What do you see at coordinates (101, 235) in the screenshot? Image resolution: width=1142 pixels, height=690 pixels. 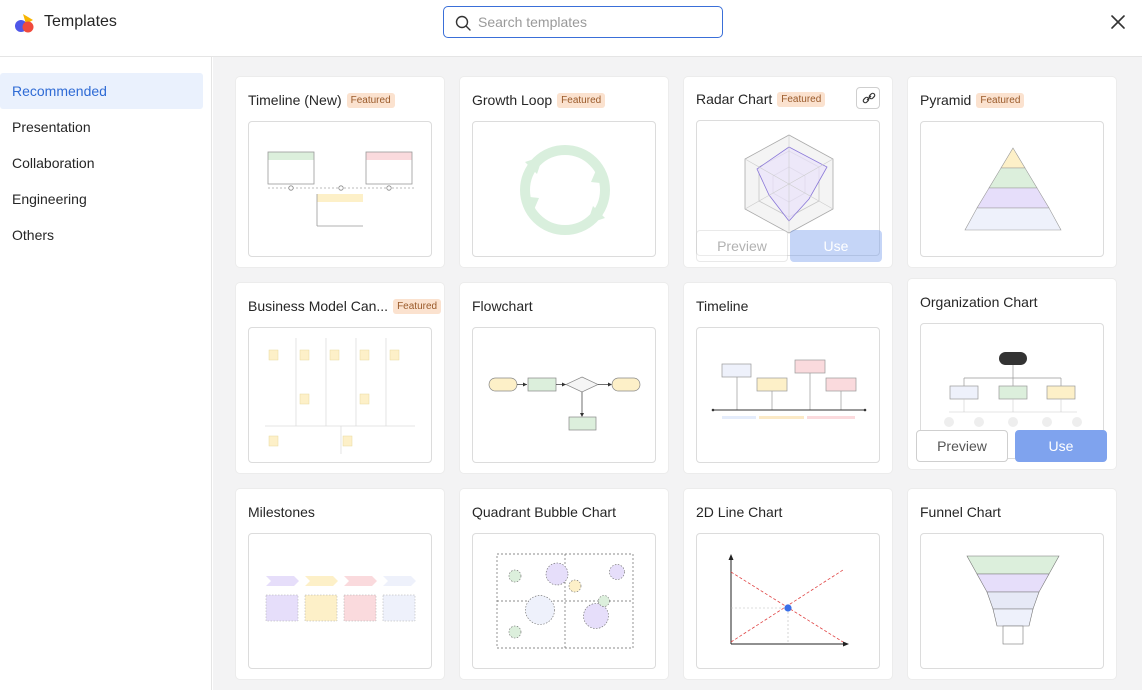 I see `sidebar-item-others: Others` at bounding box center [101, 235].